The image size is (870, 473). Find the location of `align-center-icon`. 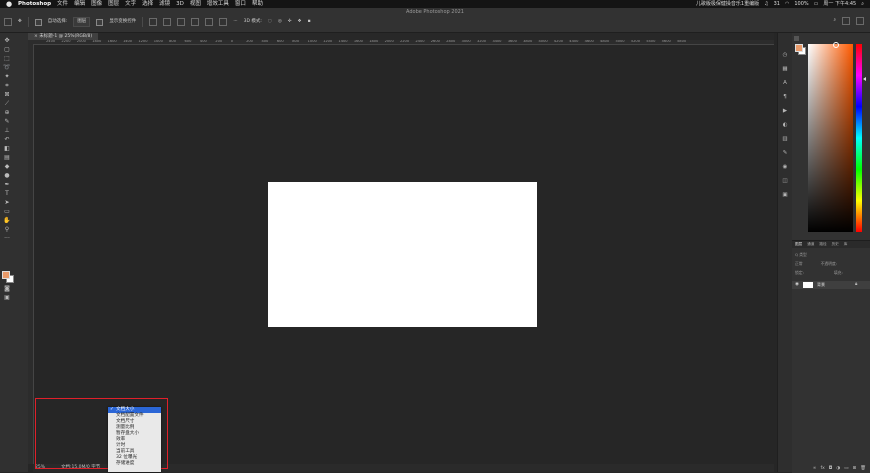

align-center-icon is located at coordinates (167, 22).